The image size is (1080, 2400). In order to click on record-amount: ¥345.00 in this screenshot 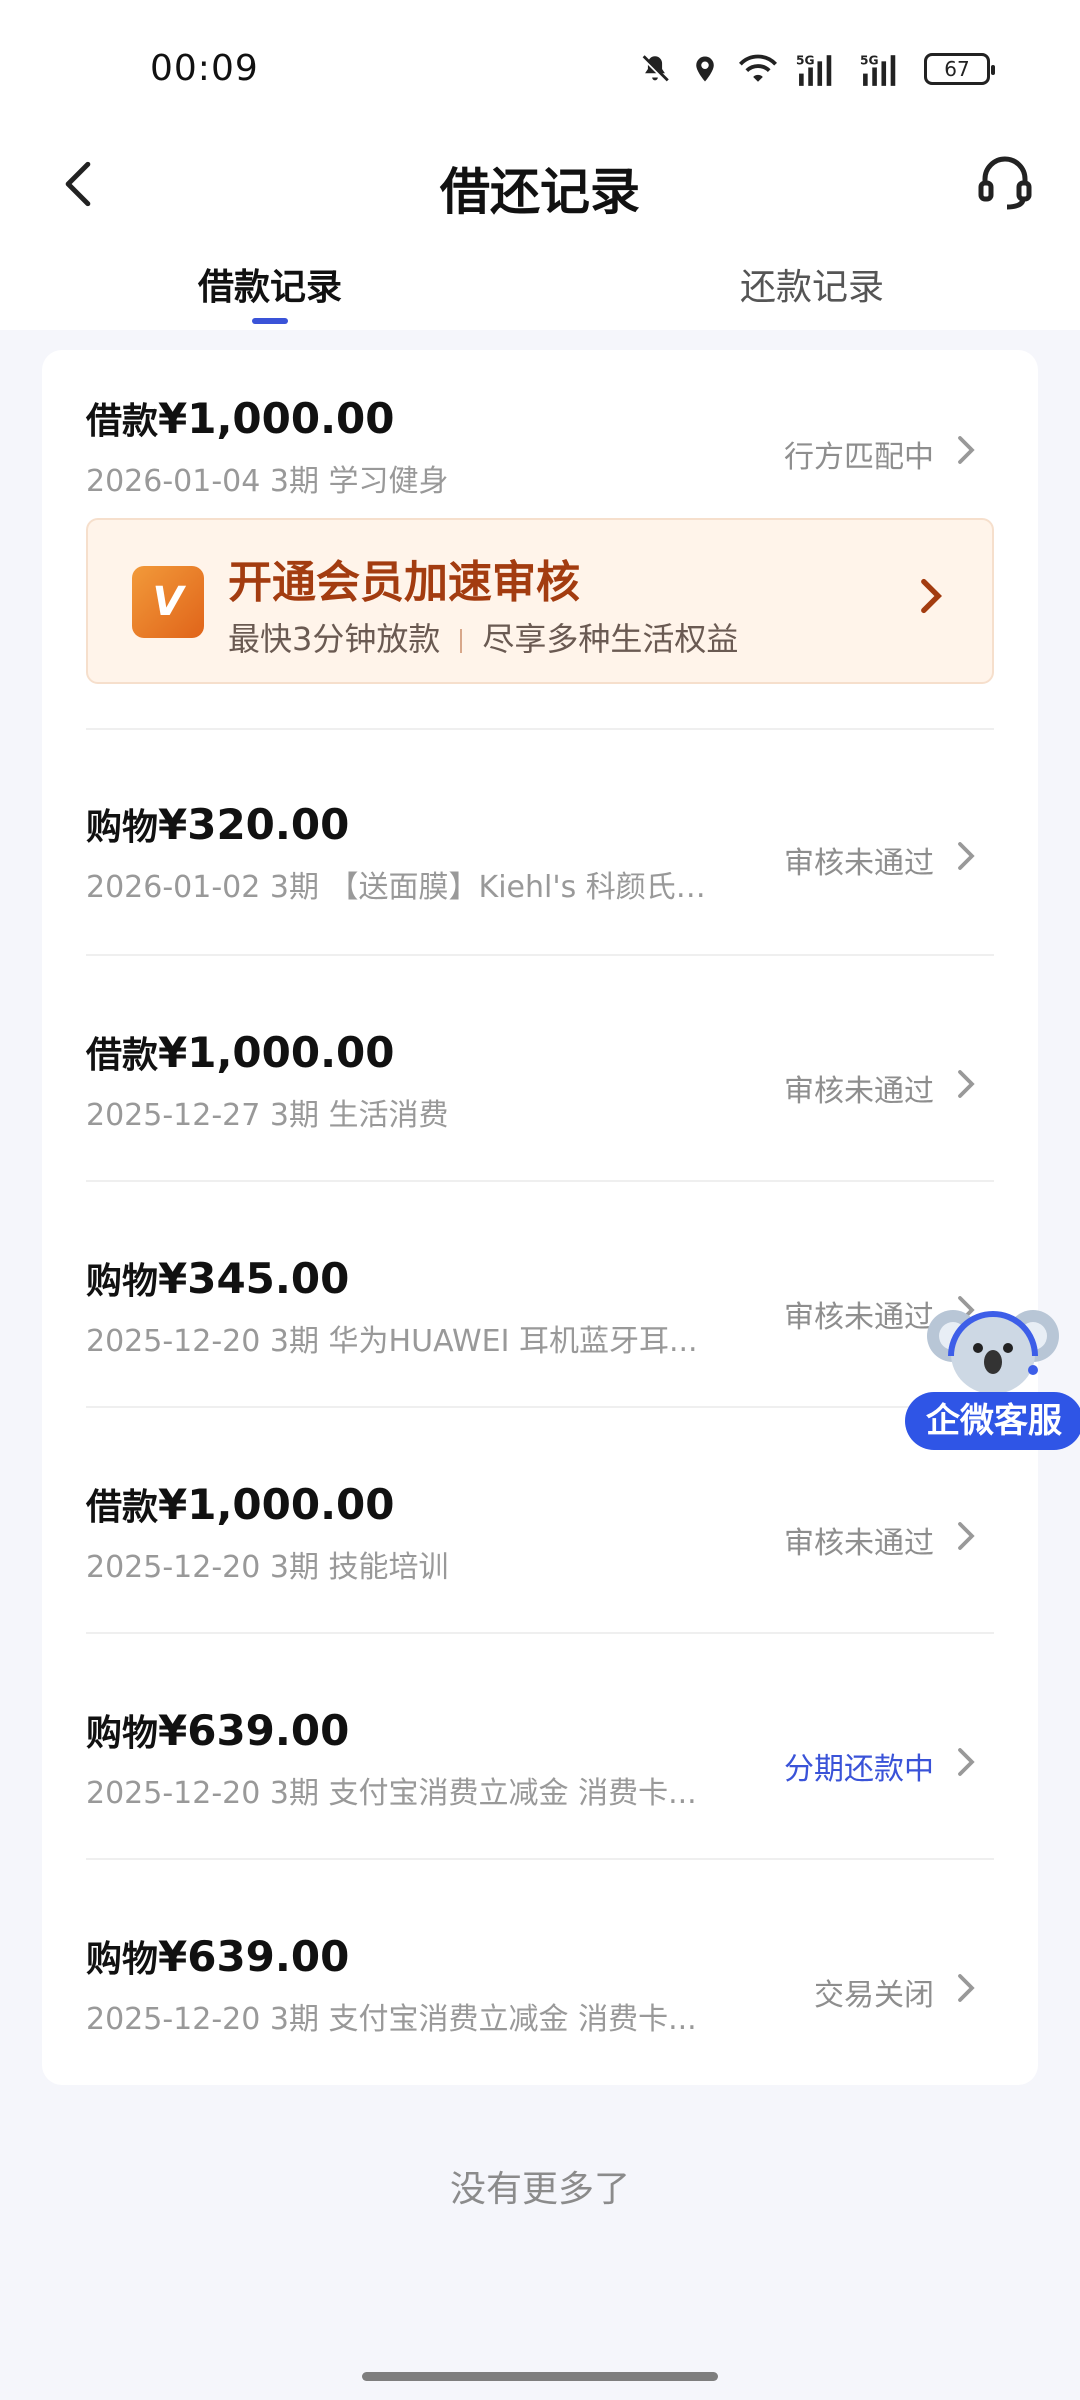, I will do `click(254, 1278)`.